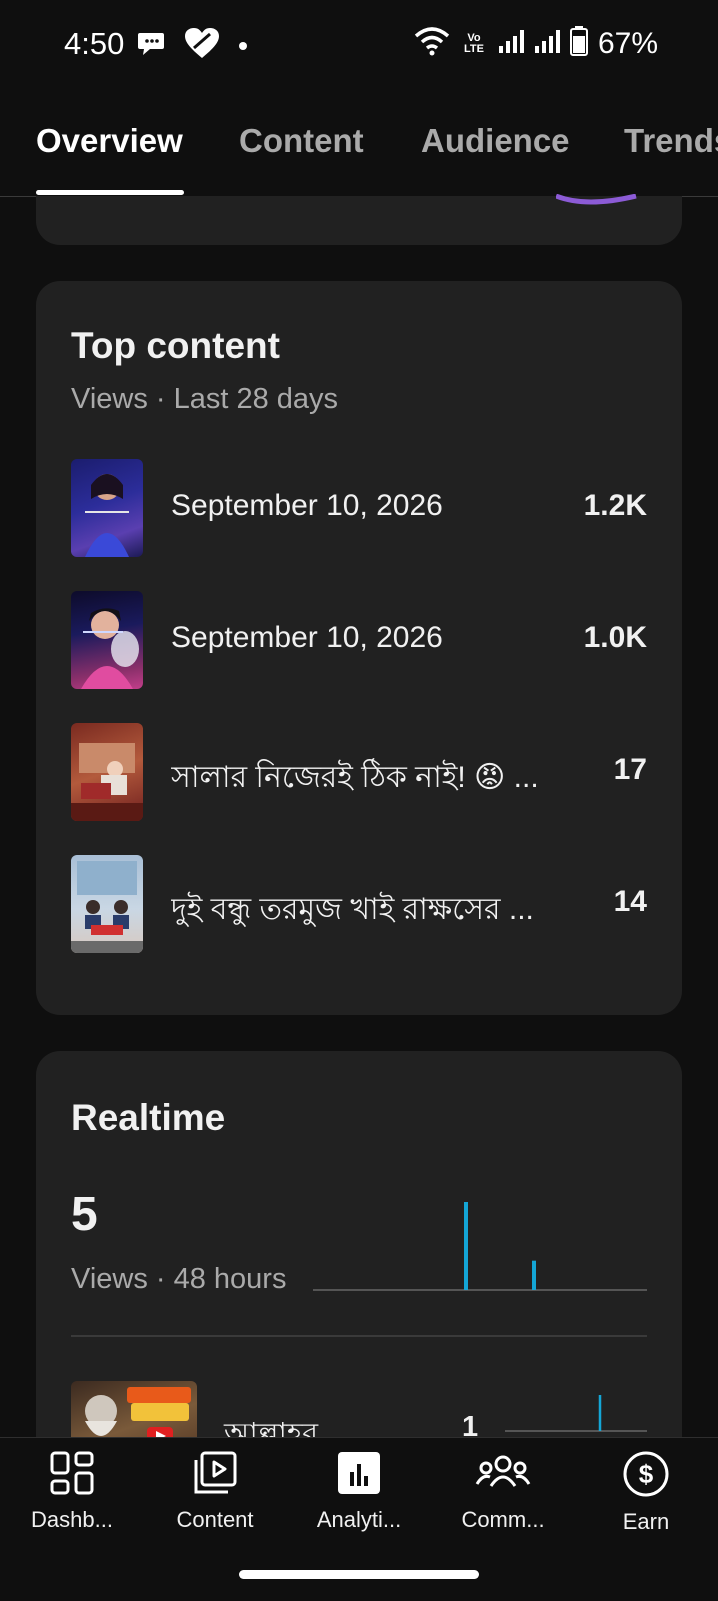 This screenshot has height=1601, width=718. What do you see at coordinates (205, 399) in the screenshot?
I see `top-content-subtitle: Views · Last 28 days` at bounding box center [205, 399].